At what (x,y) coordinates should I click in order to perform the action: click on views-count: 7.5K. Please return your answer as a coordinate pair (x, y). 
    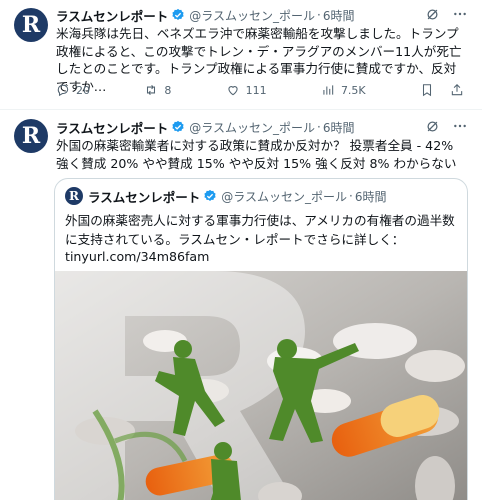
    Looking at the image, I should click on (353, 90).